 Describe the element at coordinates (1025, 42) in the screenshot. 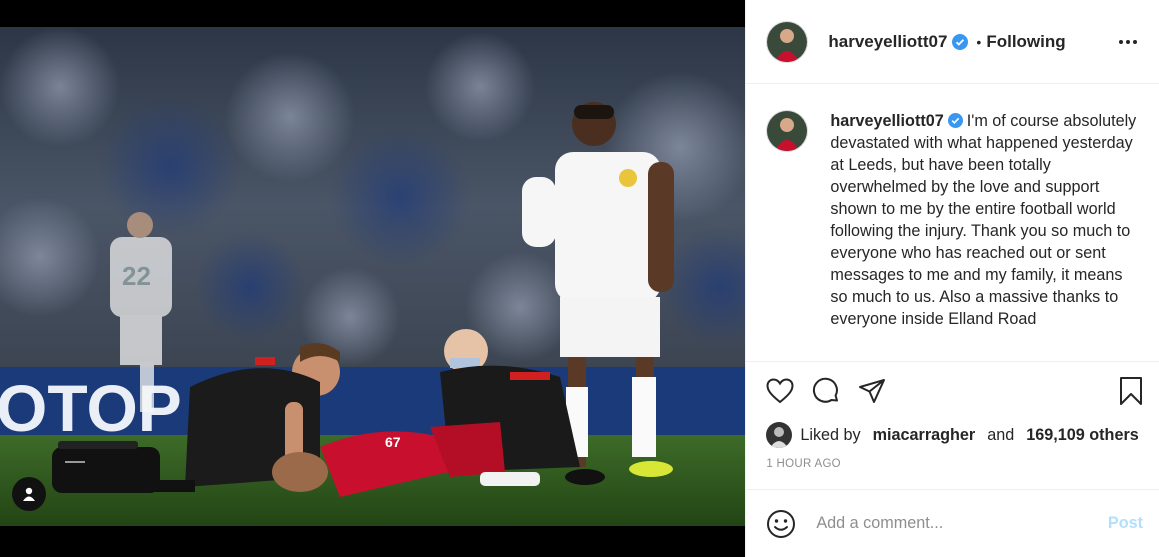

I see `following-button: Following` at that location.